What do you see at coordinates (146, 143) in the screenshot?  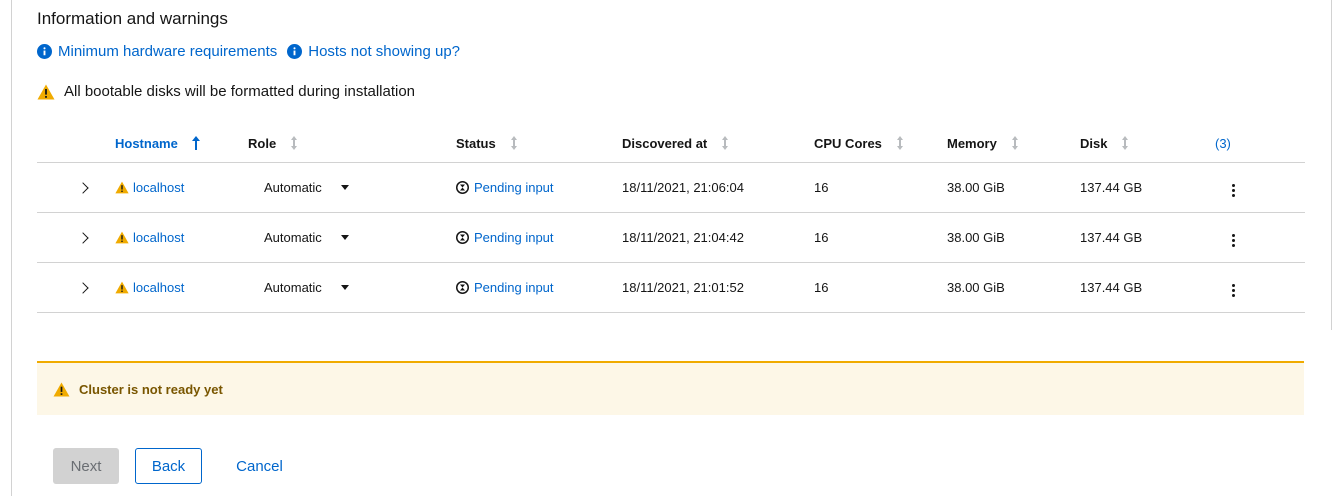 I see `hostname-header-label: Hostname` at bounding box center [146, 143].